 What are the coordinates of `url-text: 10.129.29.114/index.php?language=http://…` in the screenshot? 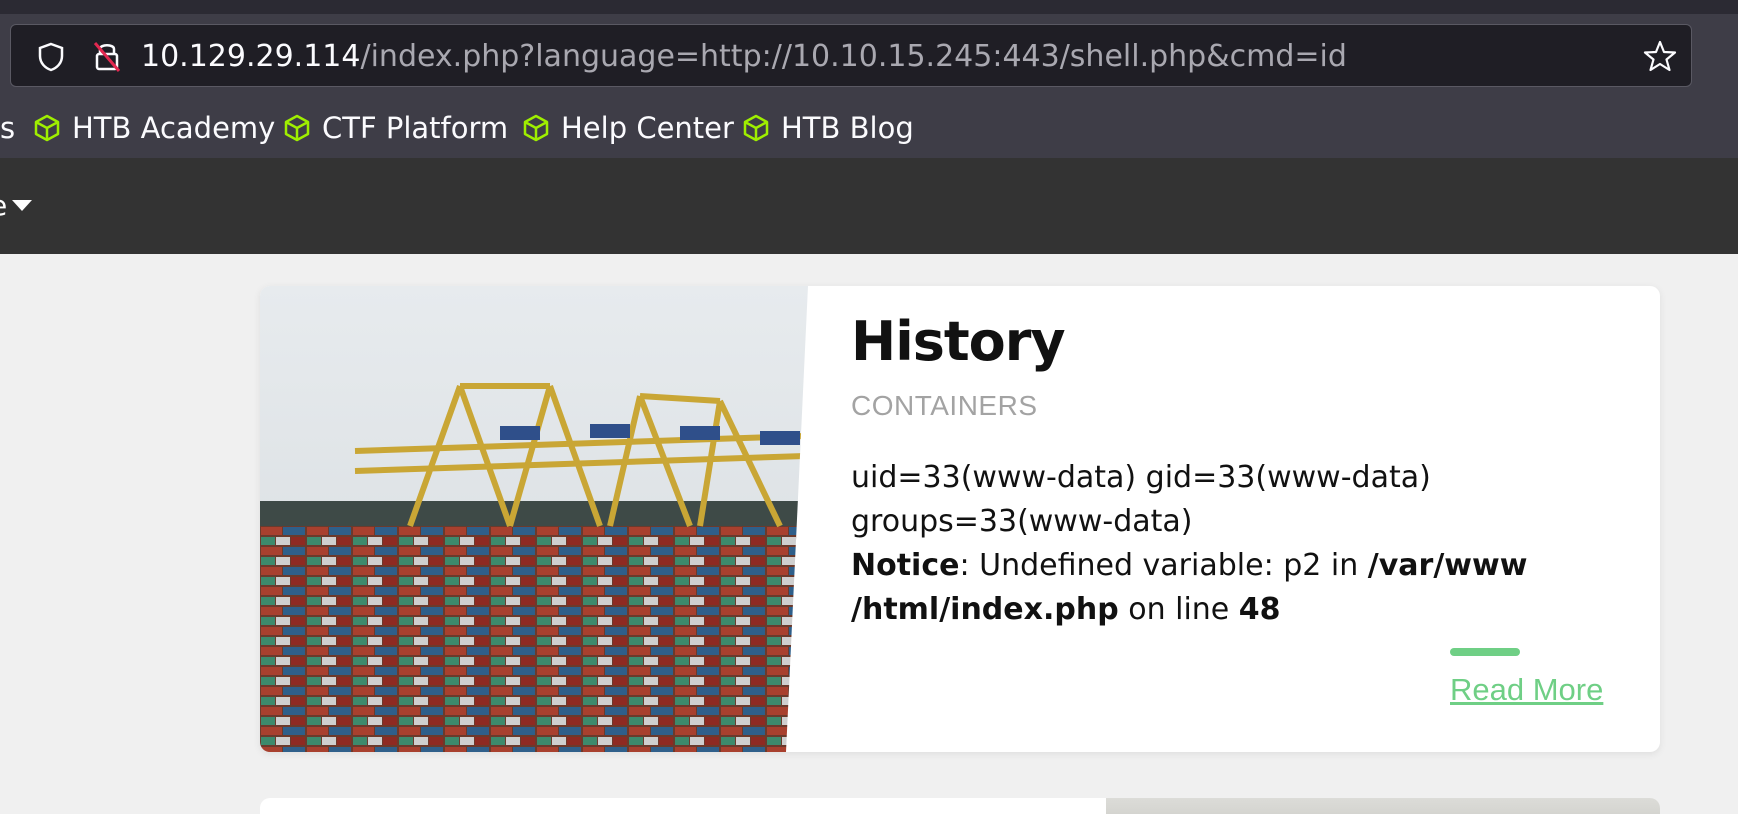 It's located at (744, 56).